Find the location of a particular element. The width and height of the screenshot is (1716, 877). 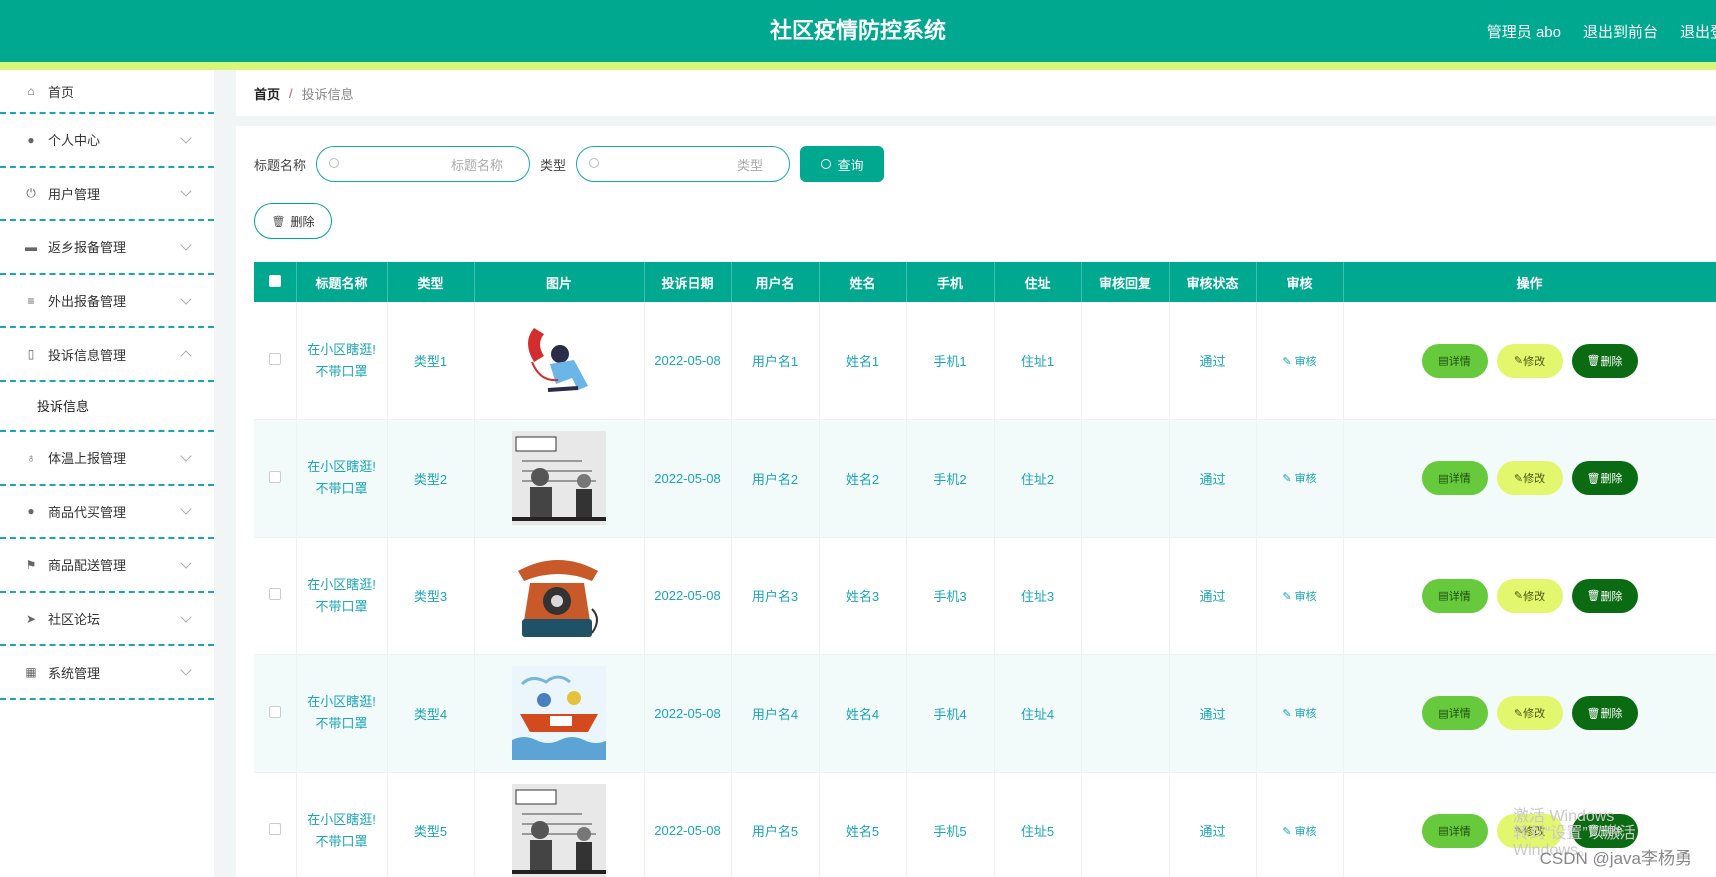

name-cell: 姓名3 is located at coordinates (863, 596).